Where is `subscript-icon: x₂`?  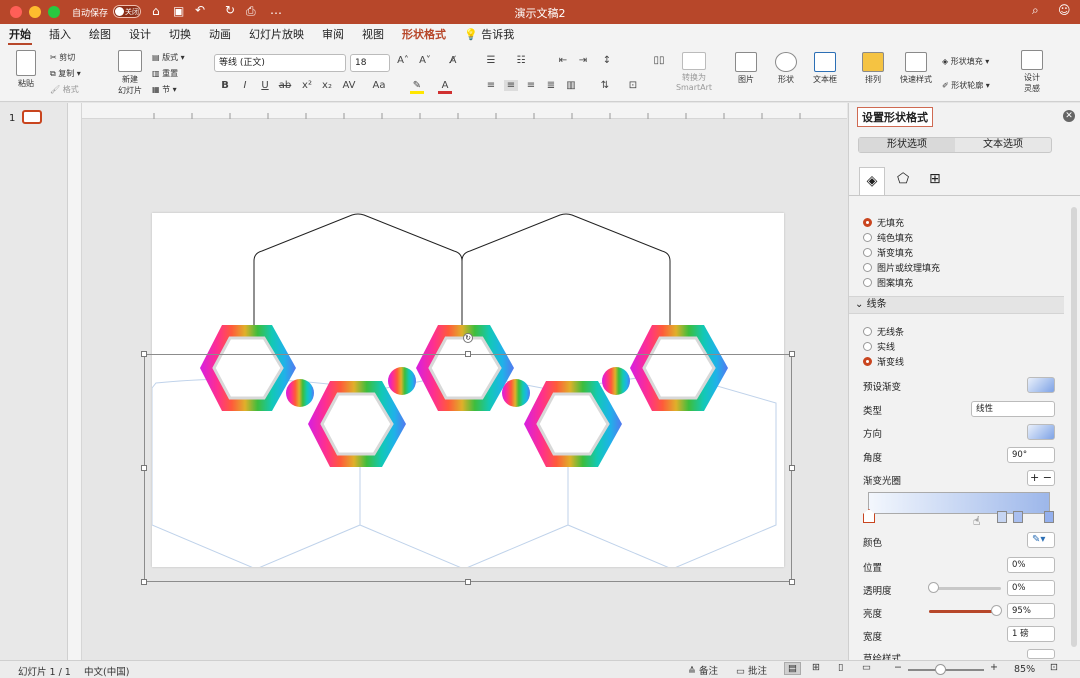 subscript-icon: x₂ is located at coordinates (327, 85).